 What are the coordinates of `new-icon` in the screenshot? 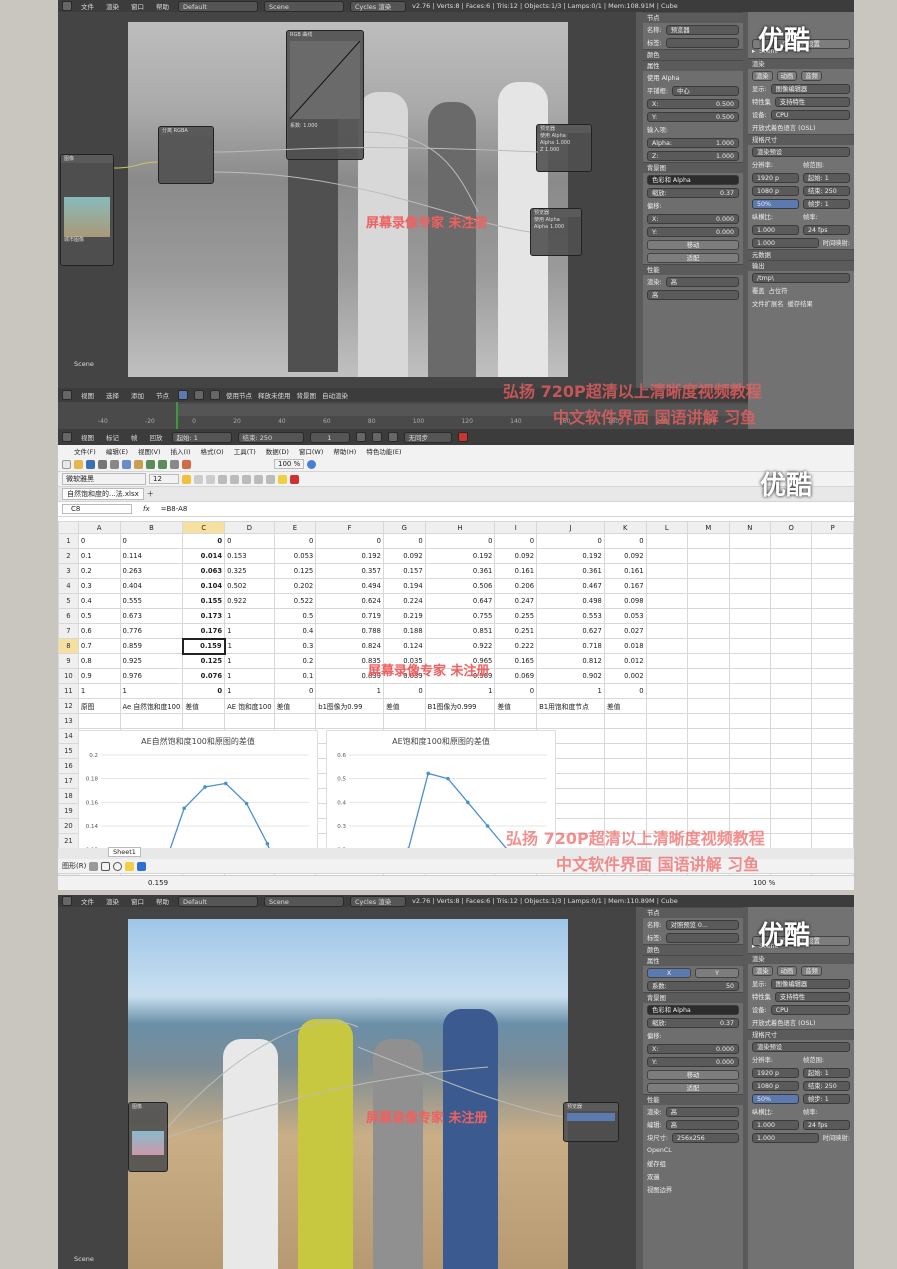 It's located at (66, 464).